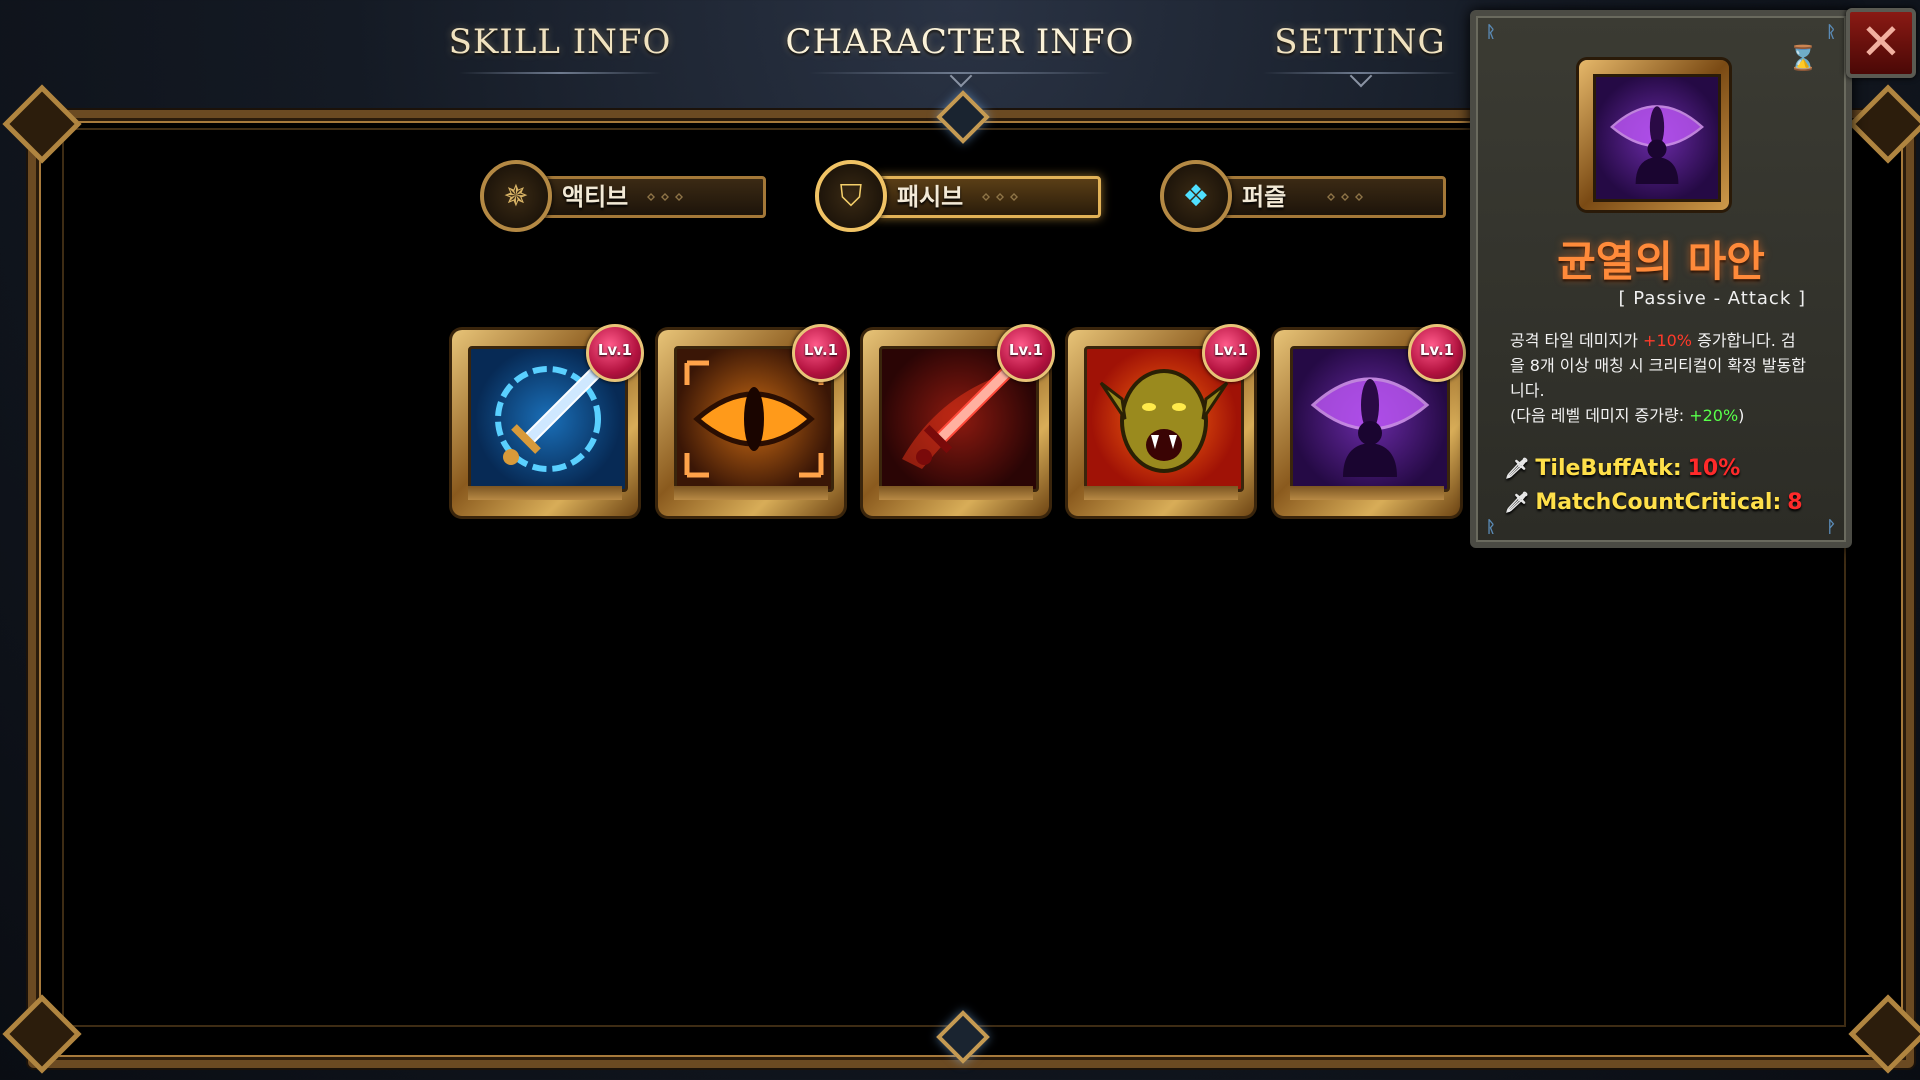  I want to click on close-icon: ✕, so click(1881, 42).